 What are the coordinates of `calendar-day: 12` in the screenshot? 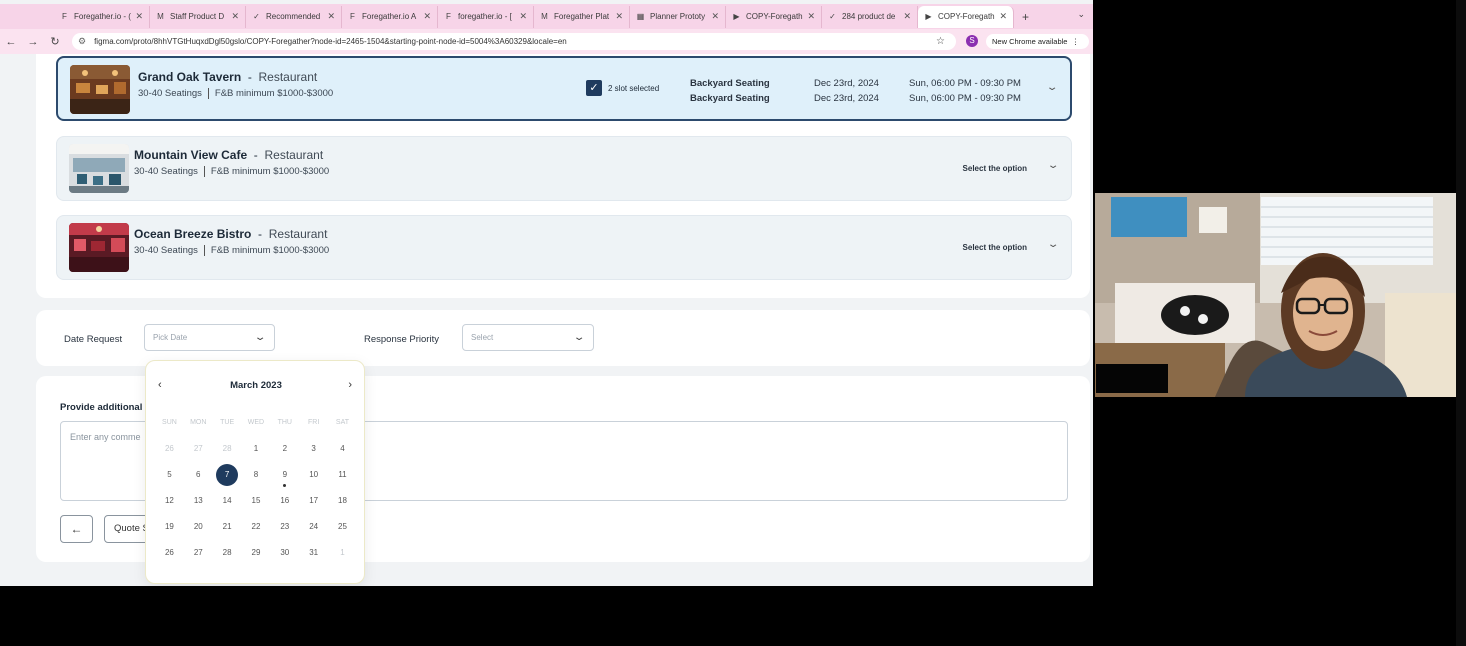 It's located at (169, 503).